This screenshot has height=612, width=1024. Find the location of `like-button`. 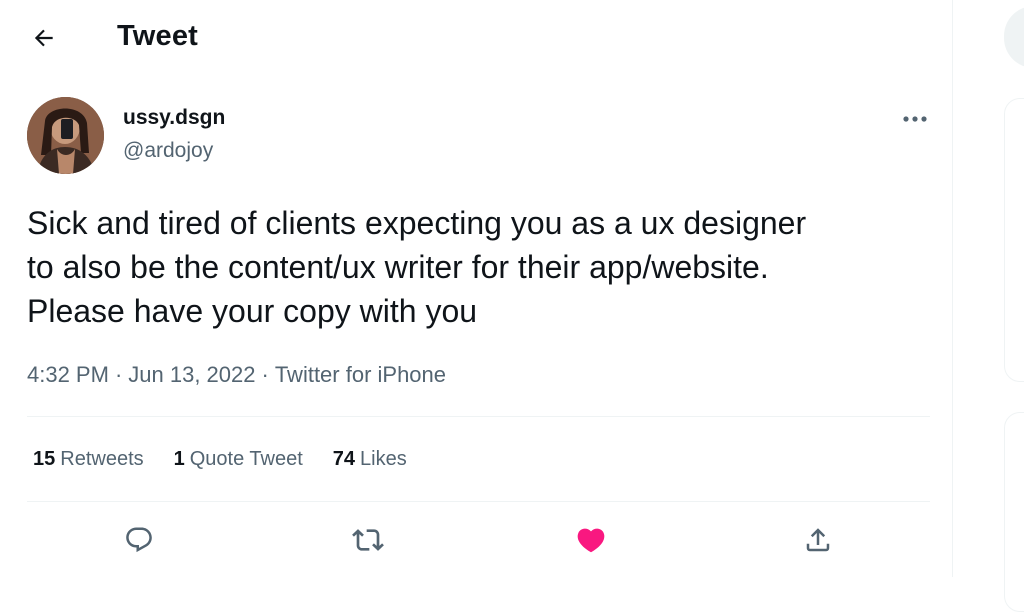

like-button is located at coordinates (591, 540).